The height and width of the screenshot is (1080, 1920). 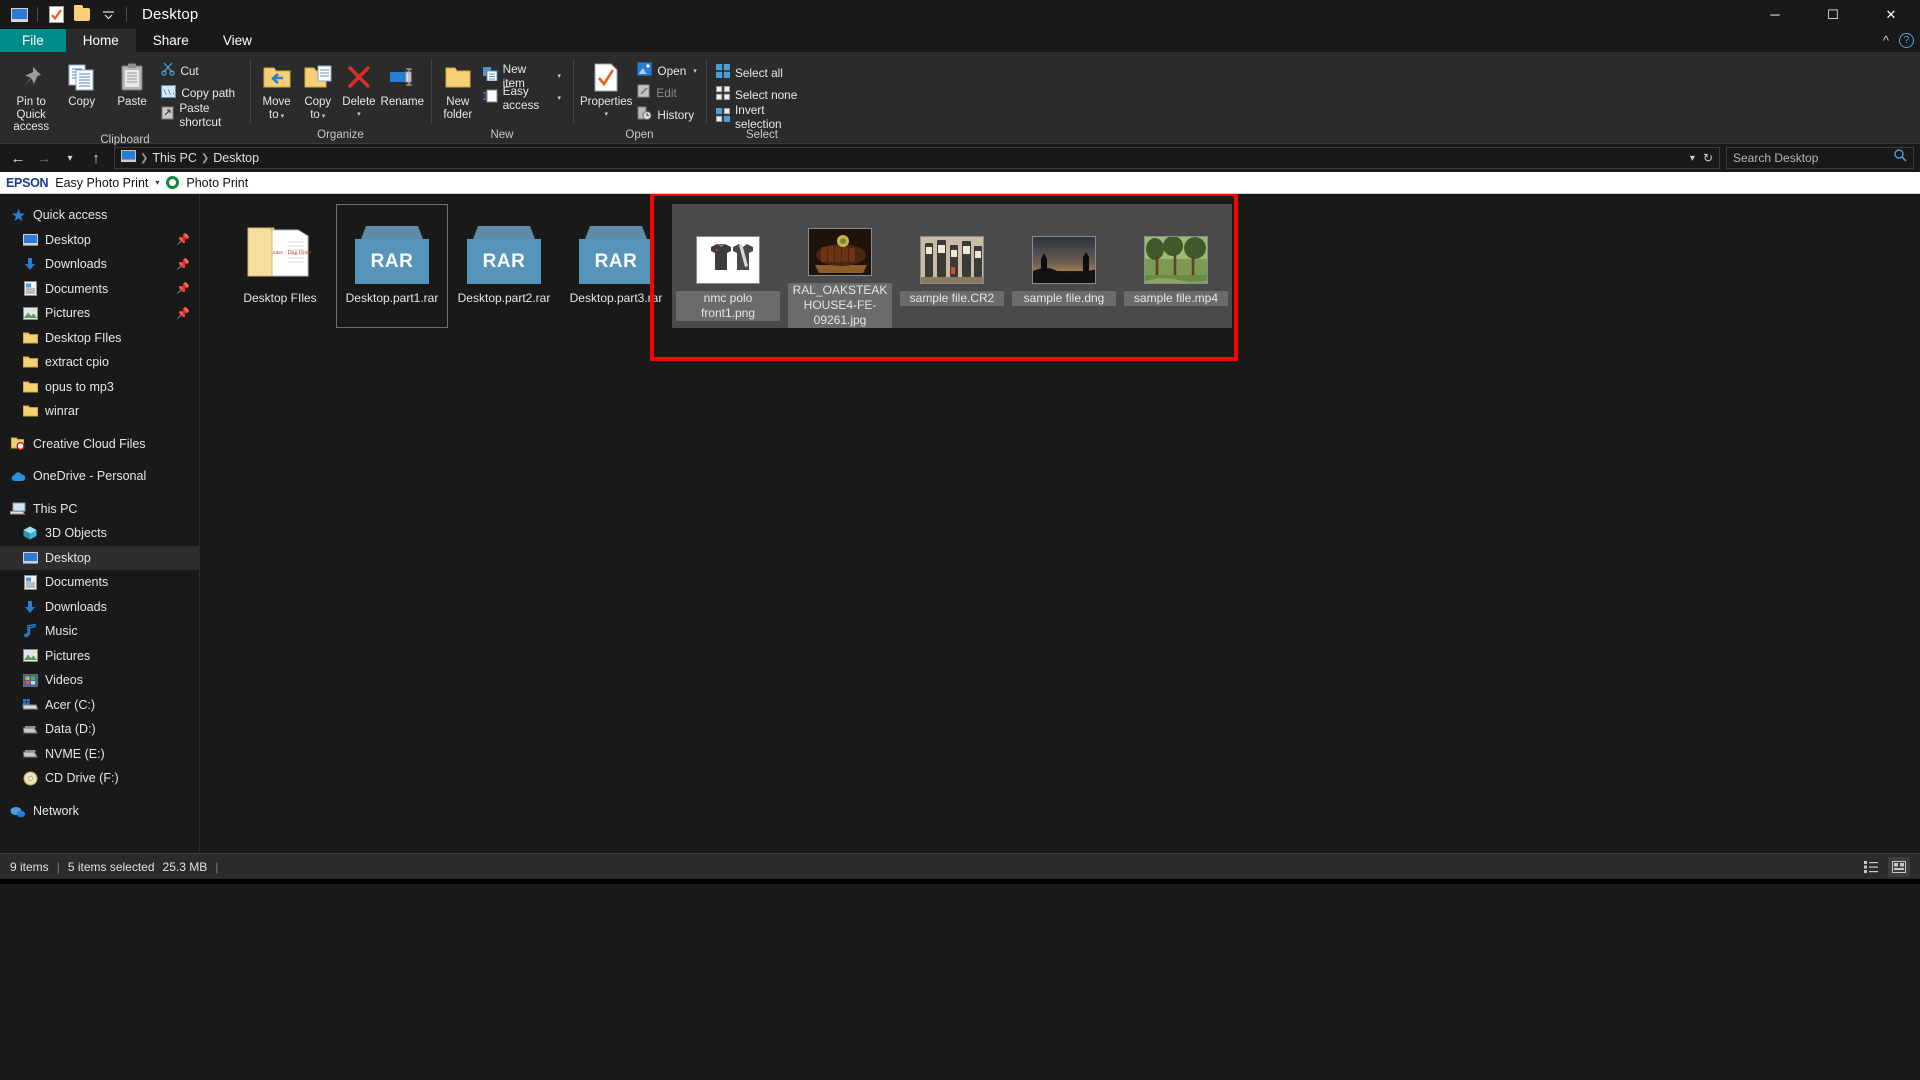 What do you see at coordinates (523, 98) in the screenshot?
I see `easy-access-button: Easy access ▾` at bounding box center [523, 98].